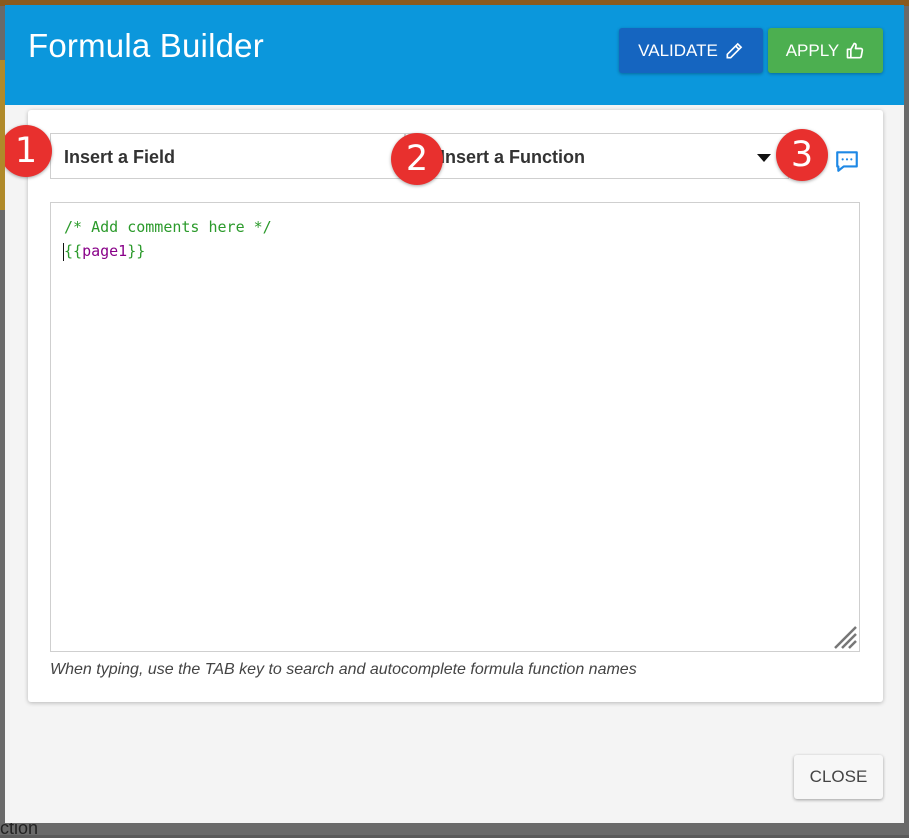 This screenshot has height=838, width=909. I want to click on backdrop-text: ction, so click(19, 828).